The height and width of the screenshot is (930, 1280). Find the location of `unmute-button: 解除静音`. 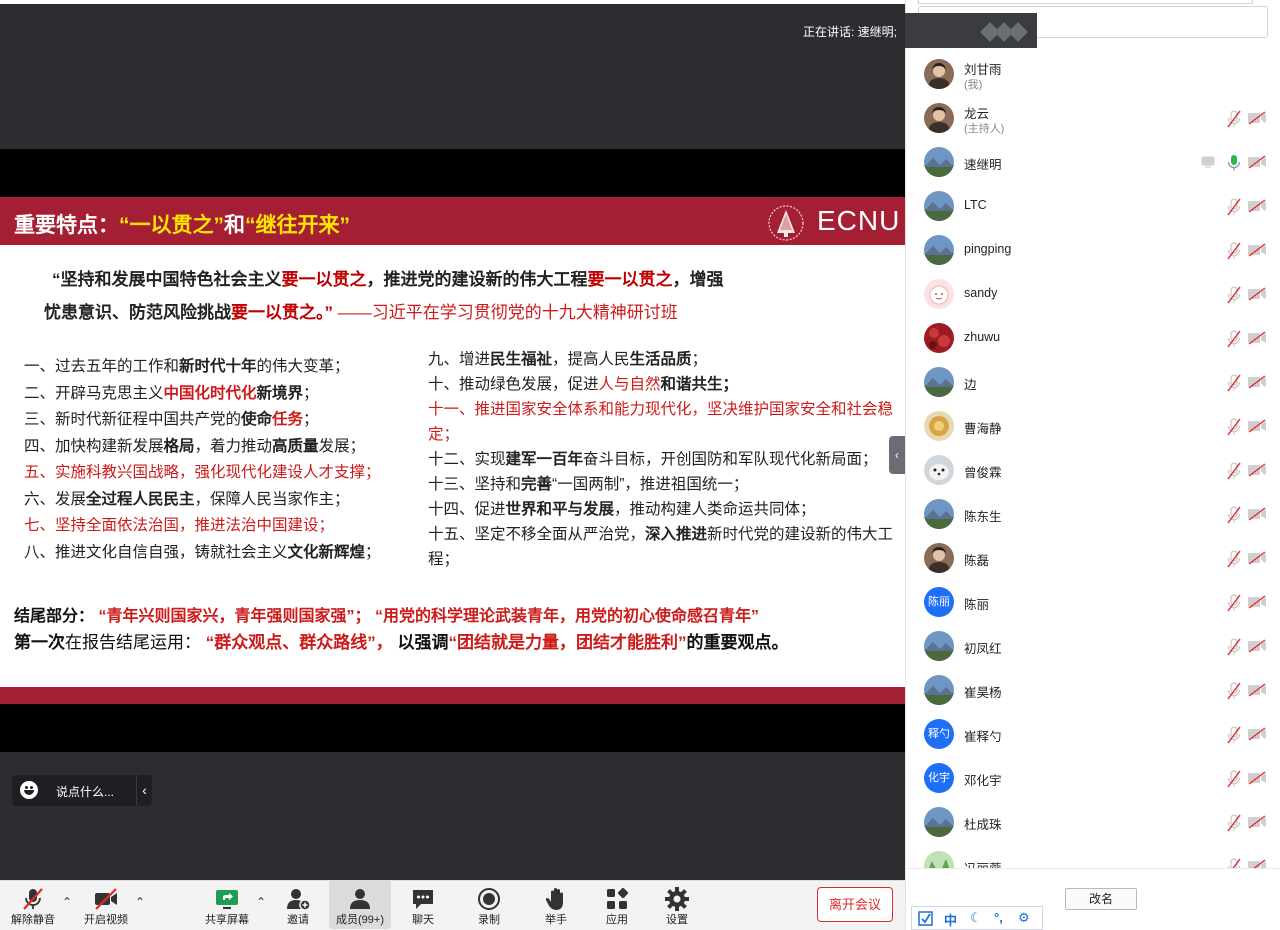

unmute-button: 解除静音 is located at coordinates (33, 905).